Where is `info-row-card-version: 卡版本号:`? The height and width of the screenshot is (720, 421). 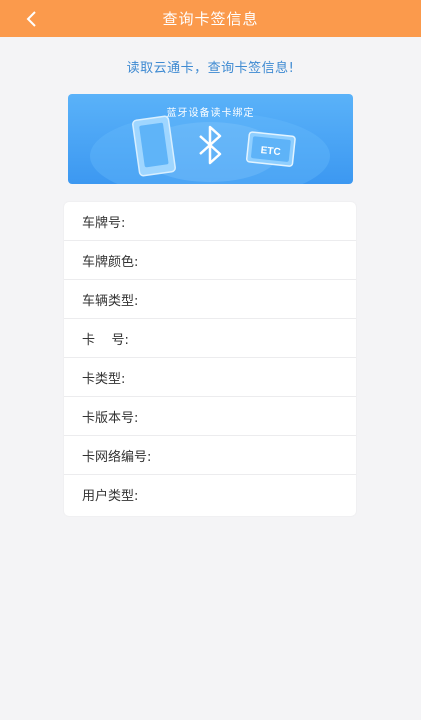
info-row-card-version: 卡版本号: is located at coordinates (210, 416).